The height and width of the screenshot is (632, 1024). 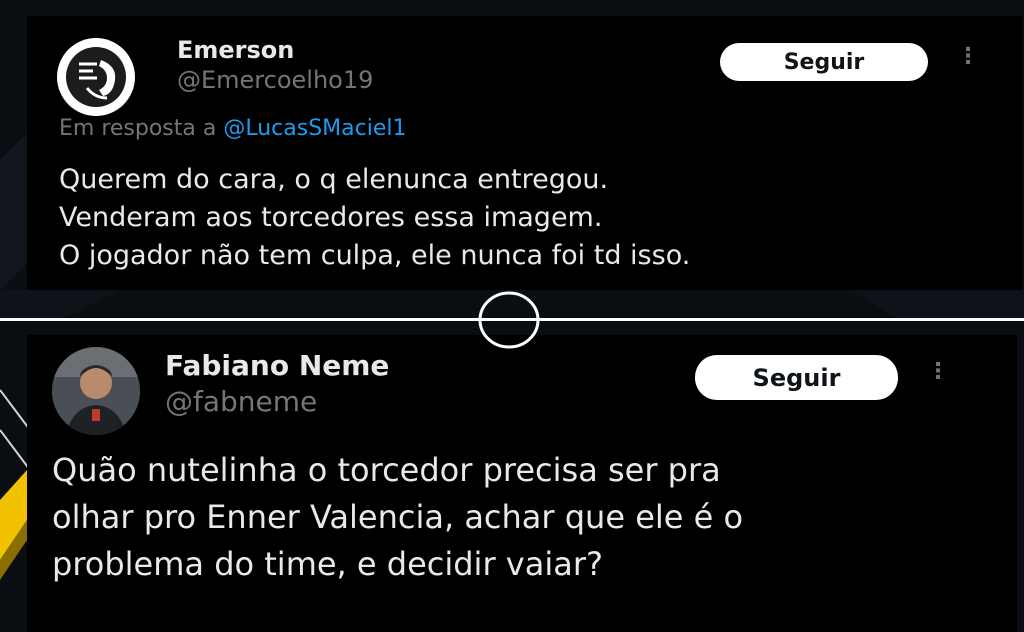 What do you see at coordinates (277, 365) in the screenshot?
I see `author-name: Fabiano Neme` at bounding box center [277, 365].